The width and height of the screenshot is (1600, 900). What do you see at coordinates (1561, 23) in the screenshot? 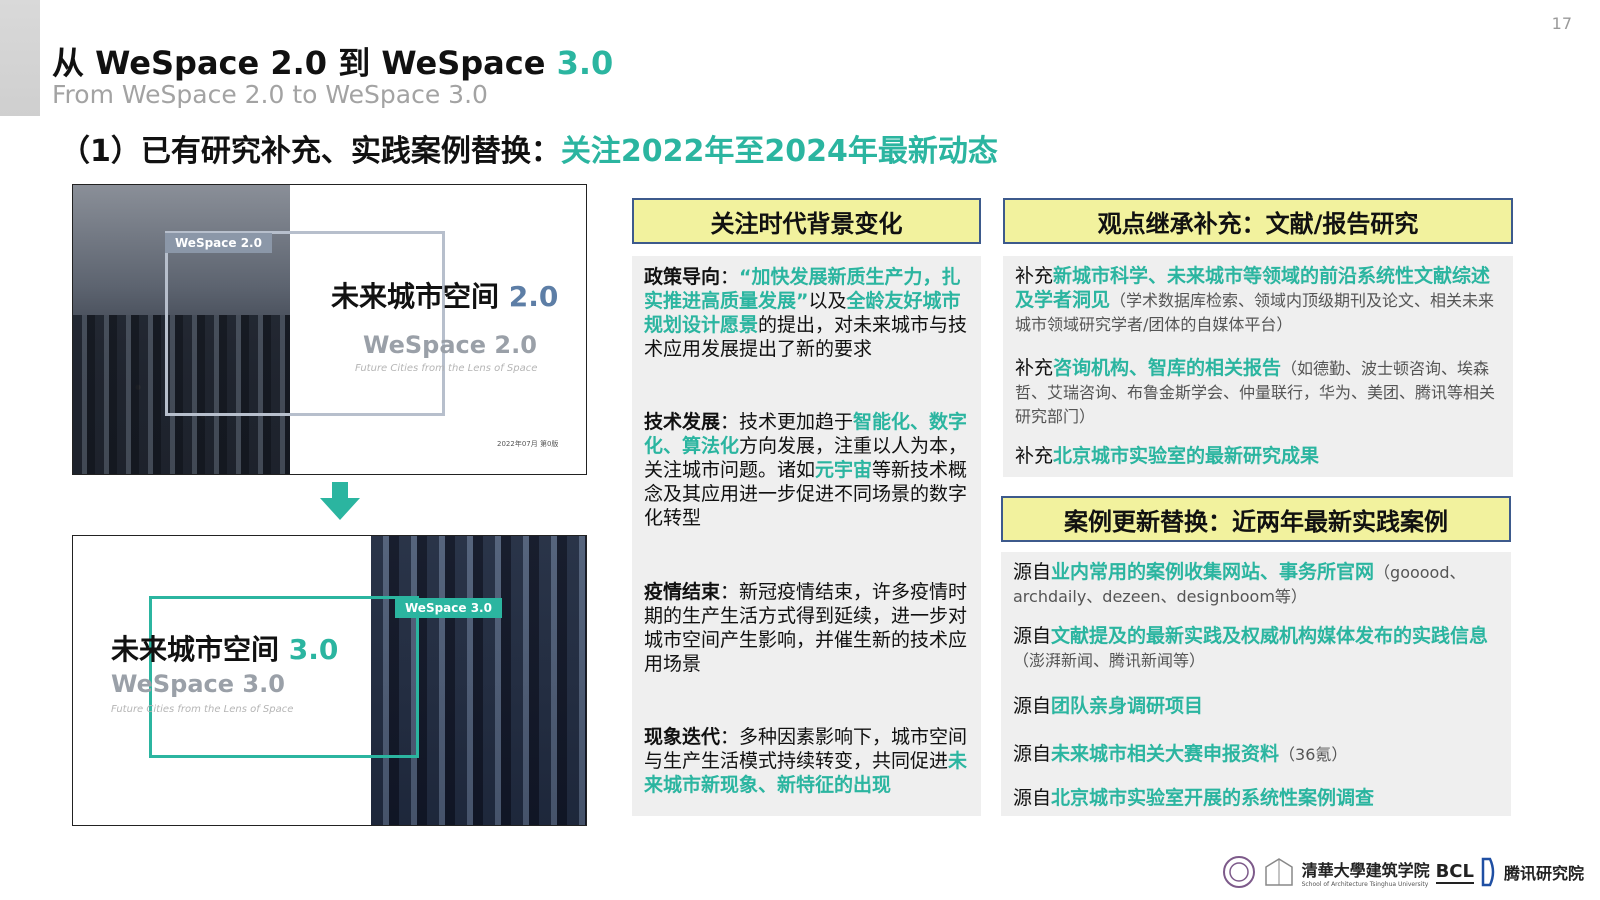
I see `page-number: 17` at bounding box center [1561, 23].